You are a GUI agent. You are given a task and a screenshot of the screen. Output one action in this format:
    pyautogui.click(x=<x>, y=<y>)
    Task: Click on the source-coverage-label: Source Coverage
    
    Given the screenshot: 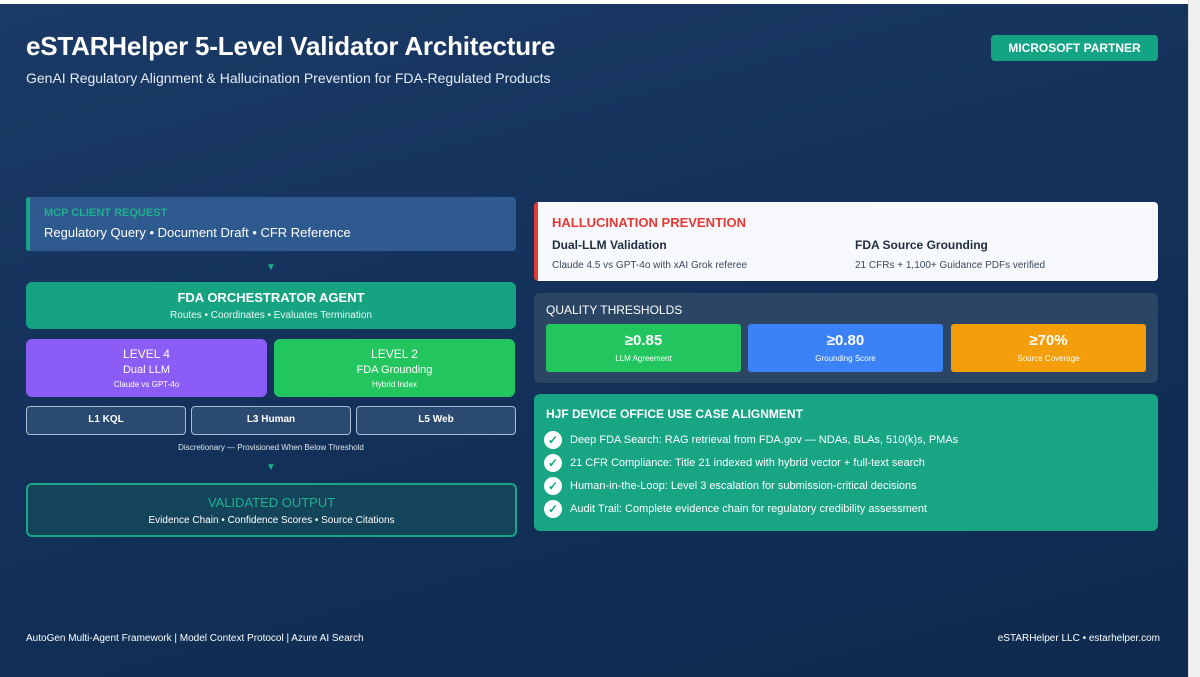 What is the action you would take?
    pyautogui.click(x=1048, y=358)
    